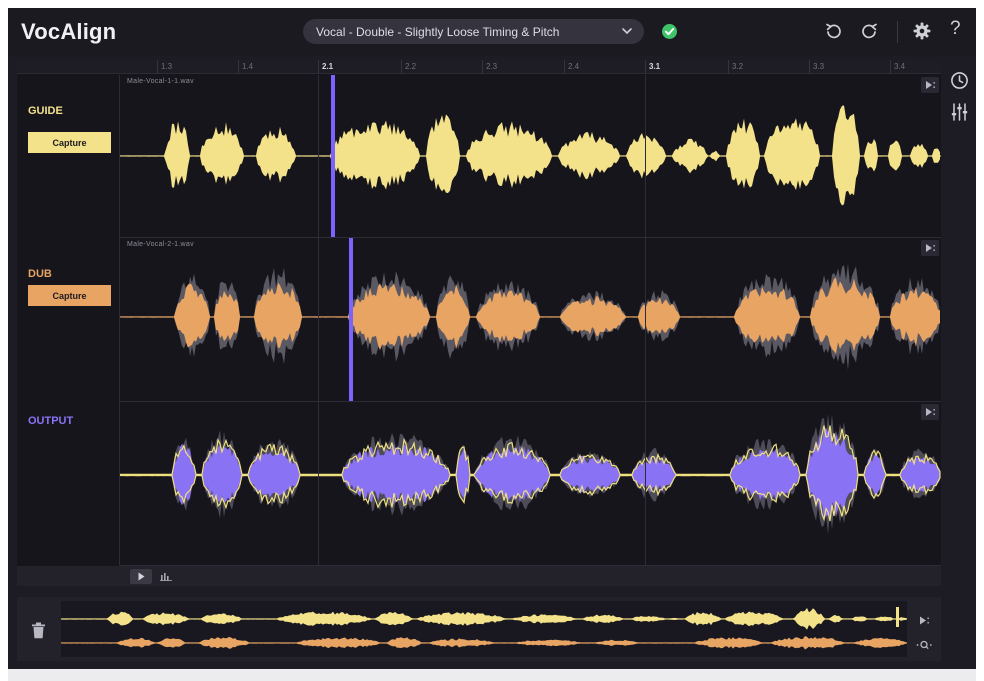  I want to click on undo-icon, so click(833, 31).